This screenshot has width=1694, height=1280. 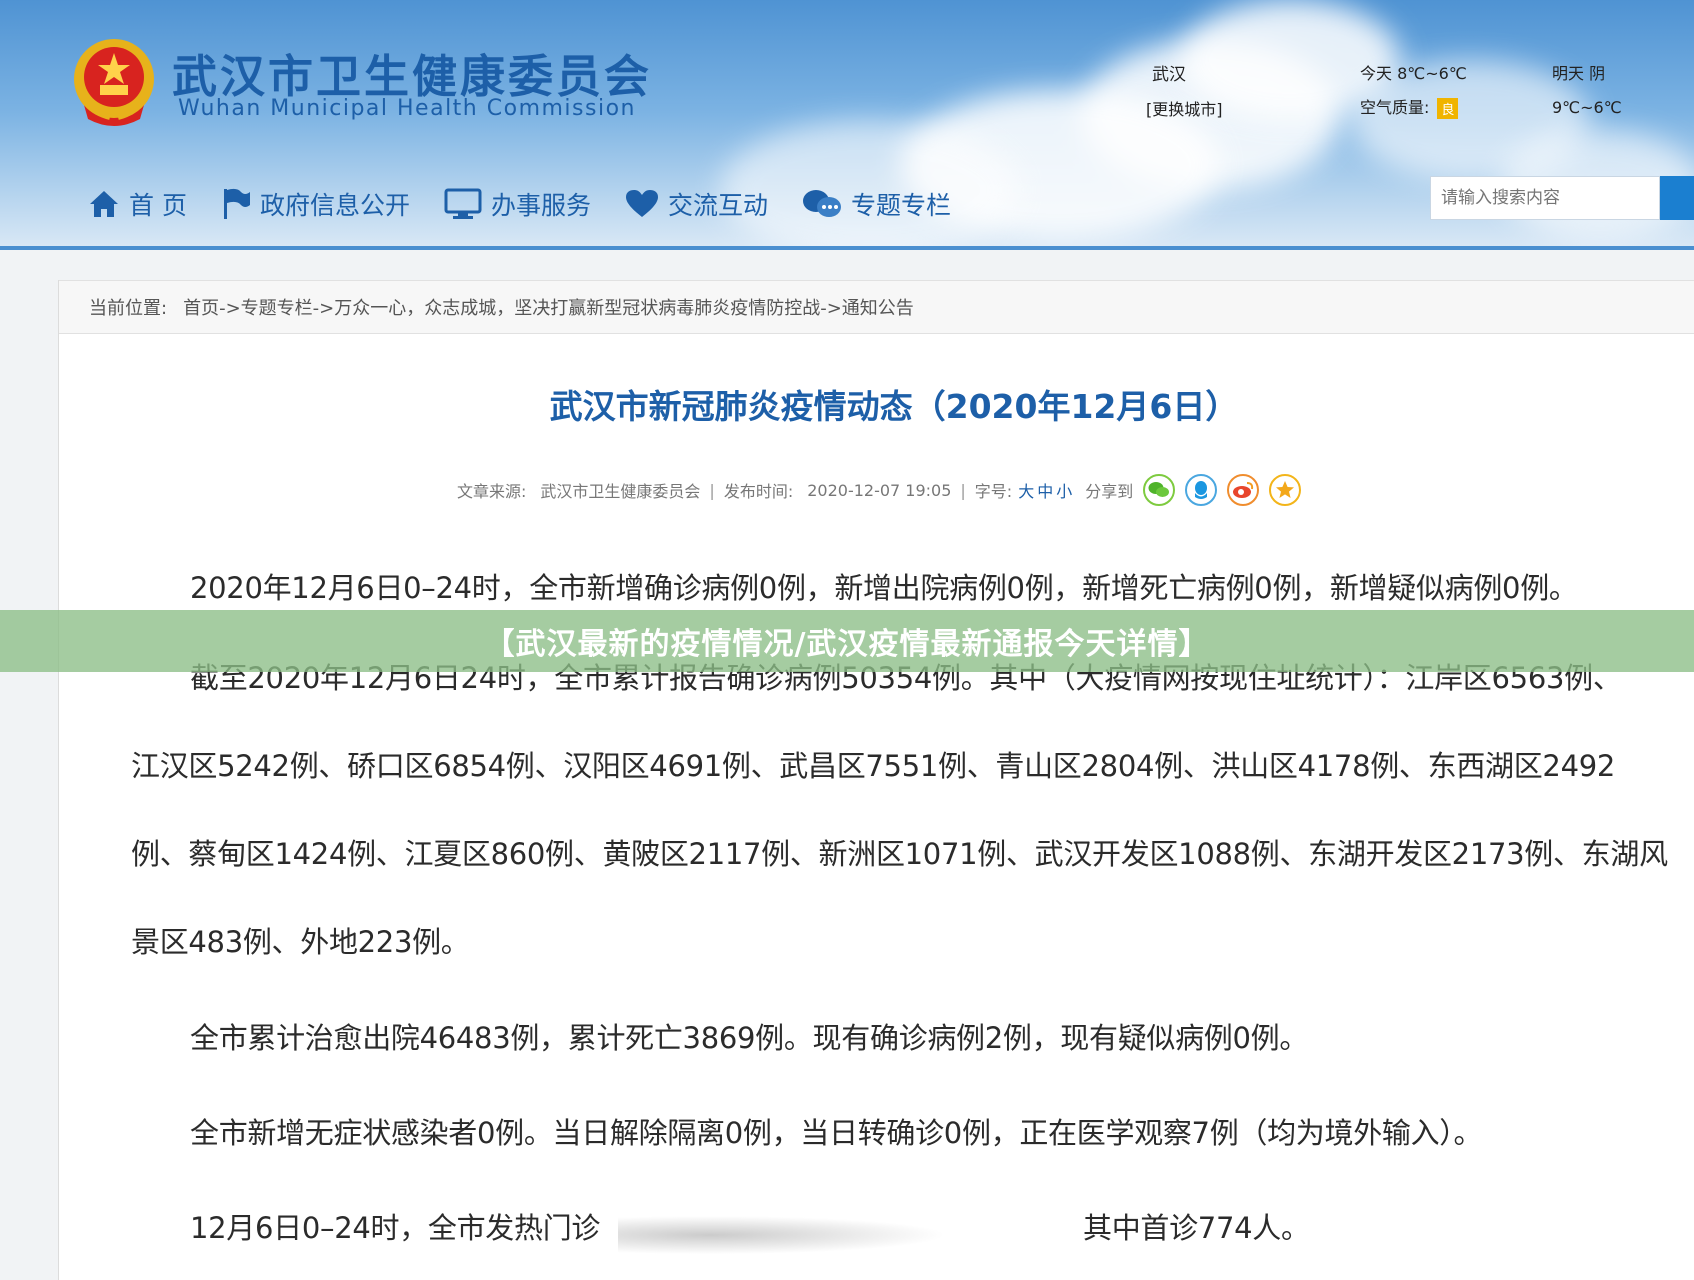 I want to click on font-size-label: 字号:, so click(x=993, y=491).